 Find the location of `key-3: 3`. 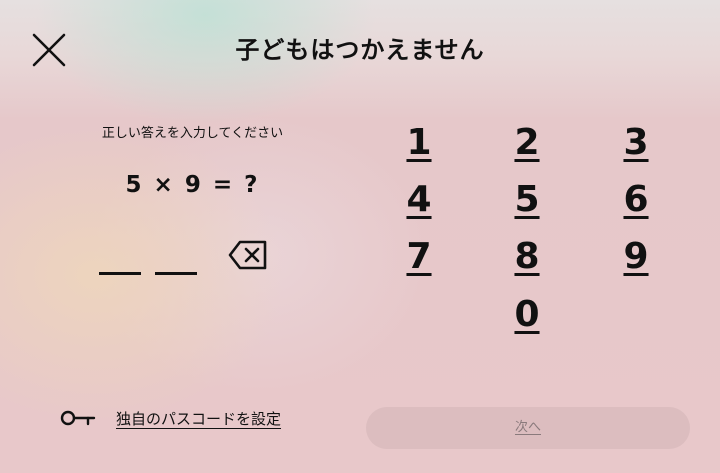

key-3: 3 is located at coordinates (636, 143).